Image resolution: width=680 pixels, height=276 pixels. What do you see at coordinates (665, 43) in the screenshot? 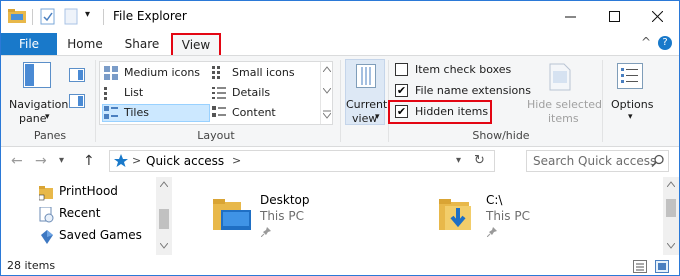
I see `help-icon: ?` at bounding box center [665, 43].